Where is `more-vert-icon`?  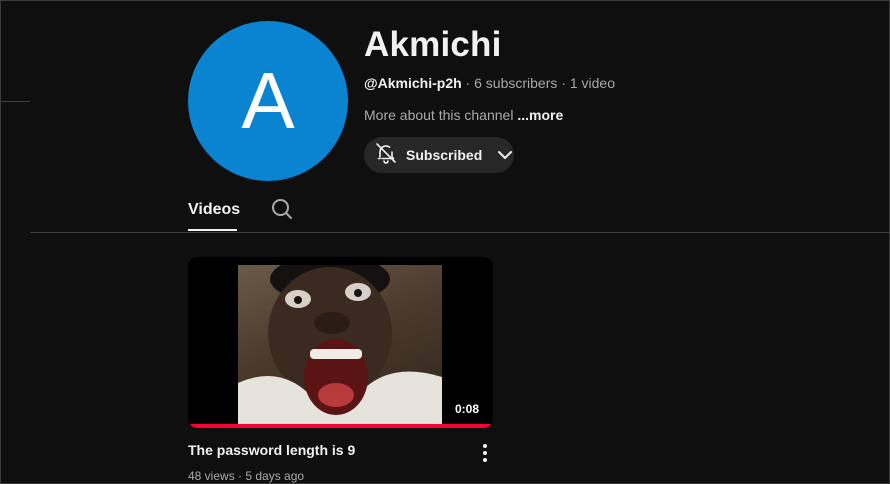 more-vert-icon is located at coordinates (485, 453).